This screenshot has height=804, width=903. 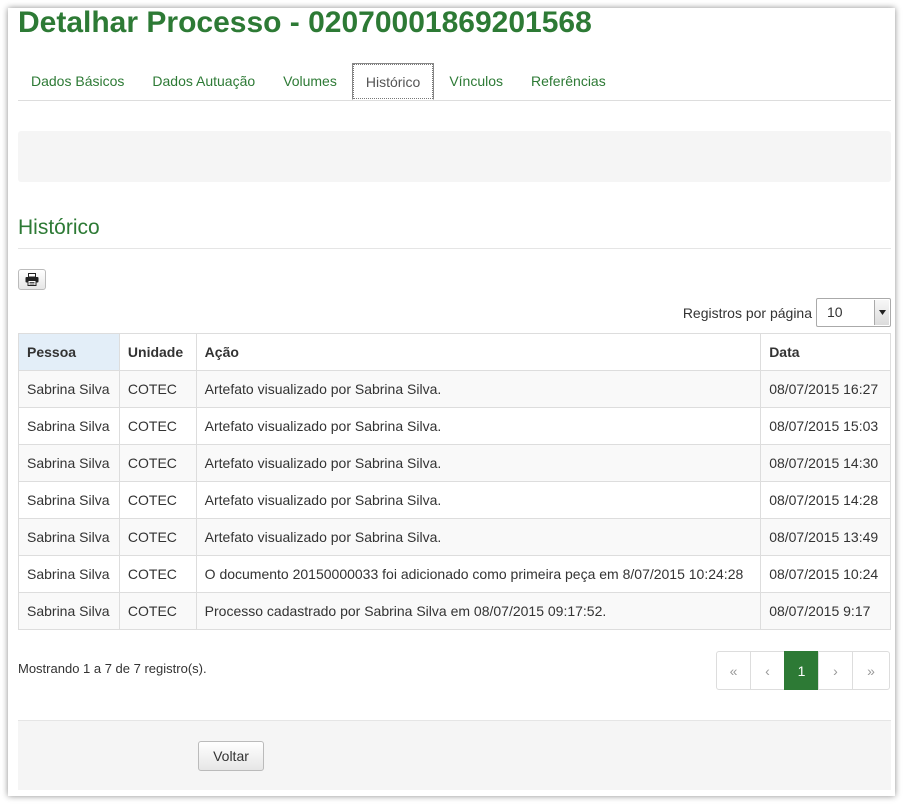 I want to click on cell-data: 08/07/2015 13:49, so click(x=825, y=537).